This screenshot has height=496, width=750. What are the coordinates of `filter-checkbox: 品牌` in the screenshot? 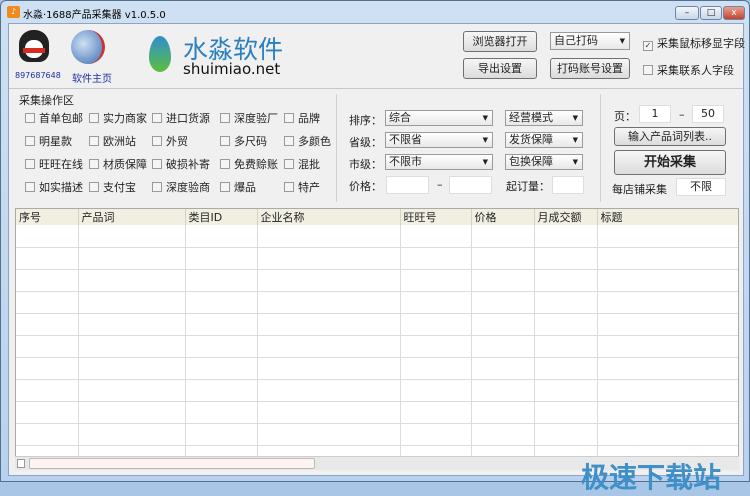 It's located at (302, 118).